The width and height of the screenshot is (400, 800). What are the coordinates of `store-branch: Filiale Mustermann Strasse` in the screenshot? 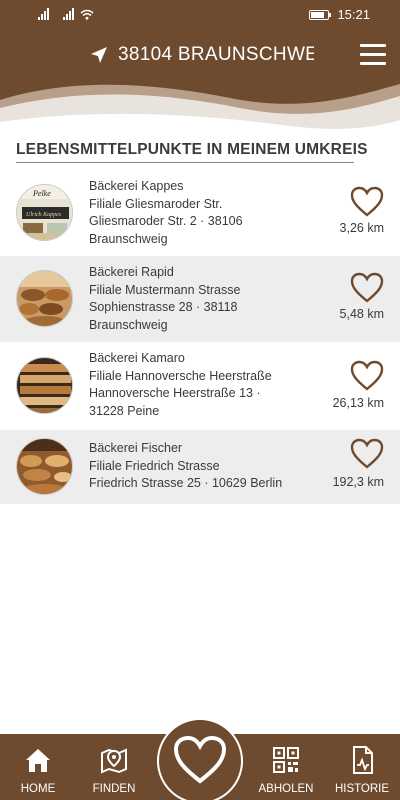 It's located at (165, 289).